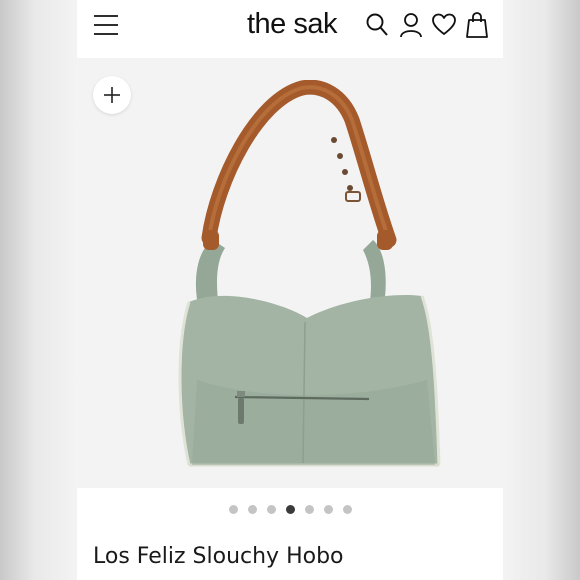 The image size is (580, 580). What do you see at coordinates (106, 25) in the screenshot?
I see `menu-icon` at bounding box center [106, 25].